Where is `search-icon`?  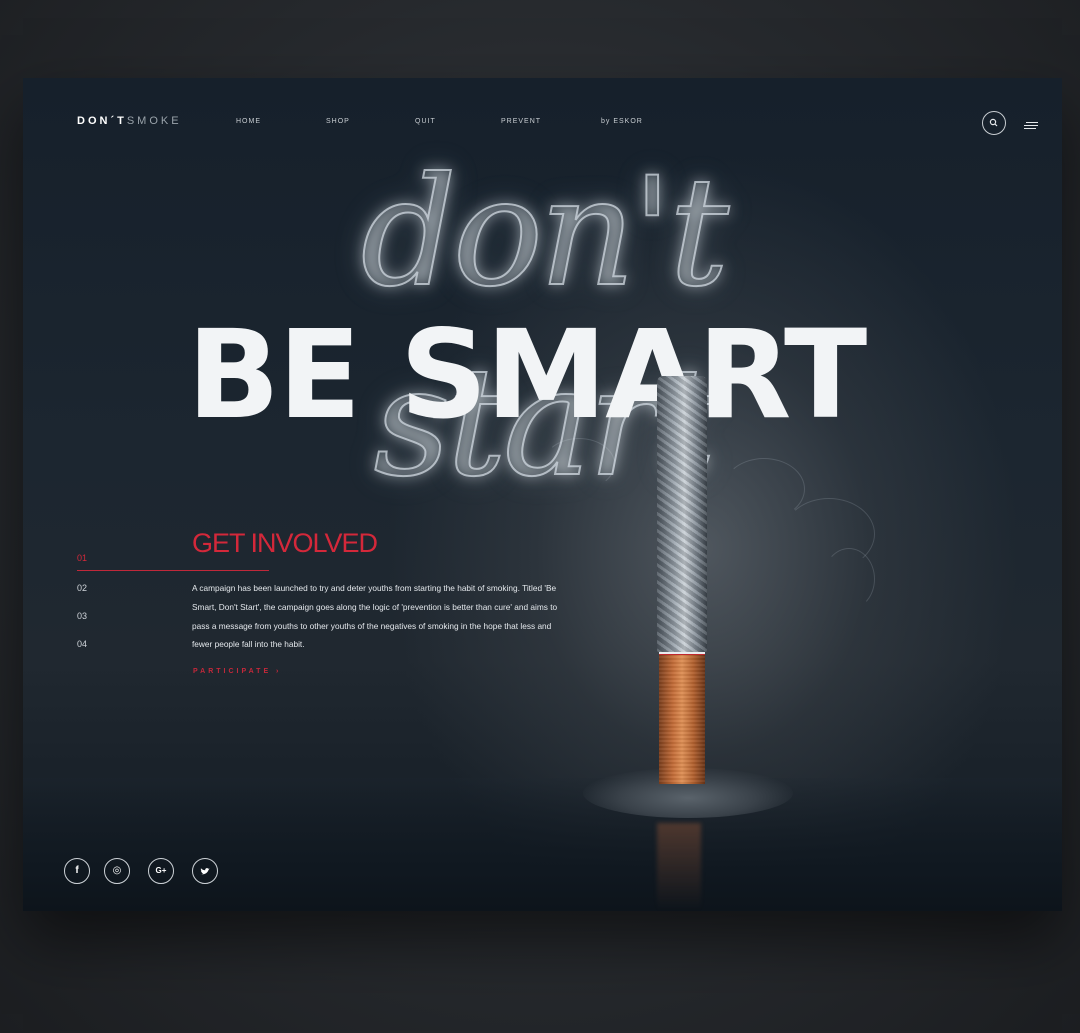 search-icon is located at coordinates (993, 122).